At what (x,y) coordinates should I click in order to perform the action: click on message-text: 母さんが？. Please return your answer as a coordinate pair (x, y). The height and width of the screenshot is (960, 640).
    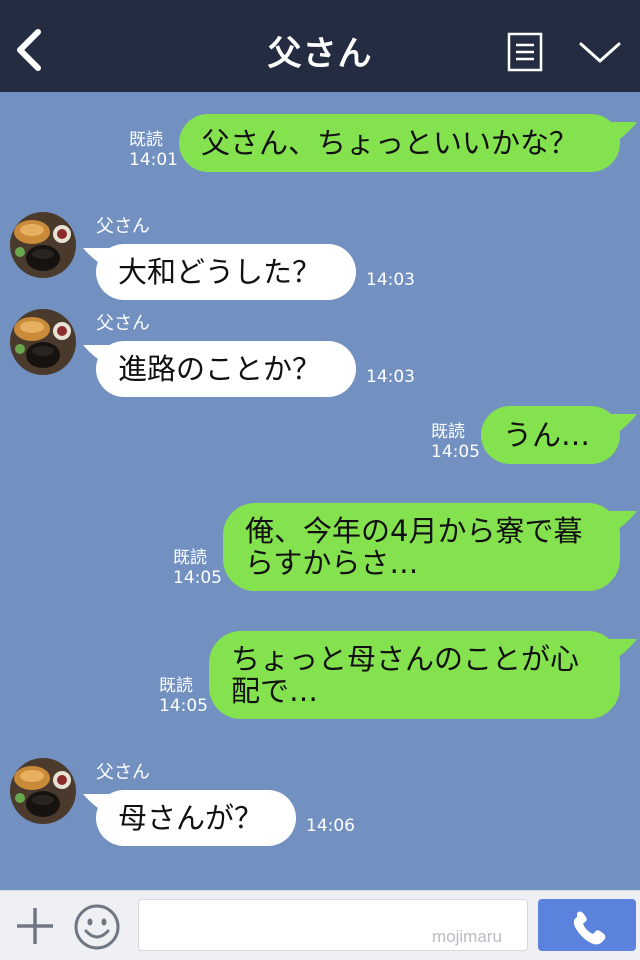
    Looking at the image, I should click on (191, 818).